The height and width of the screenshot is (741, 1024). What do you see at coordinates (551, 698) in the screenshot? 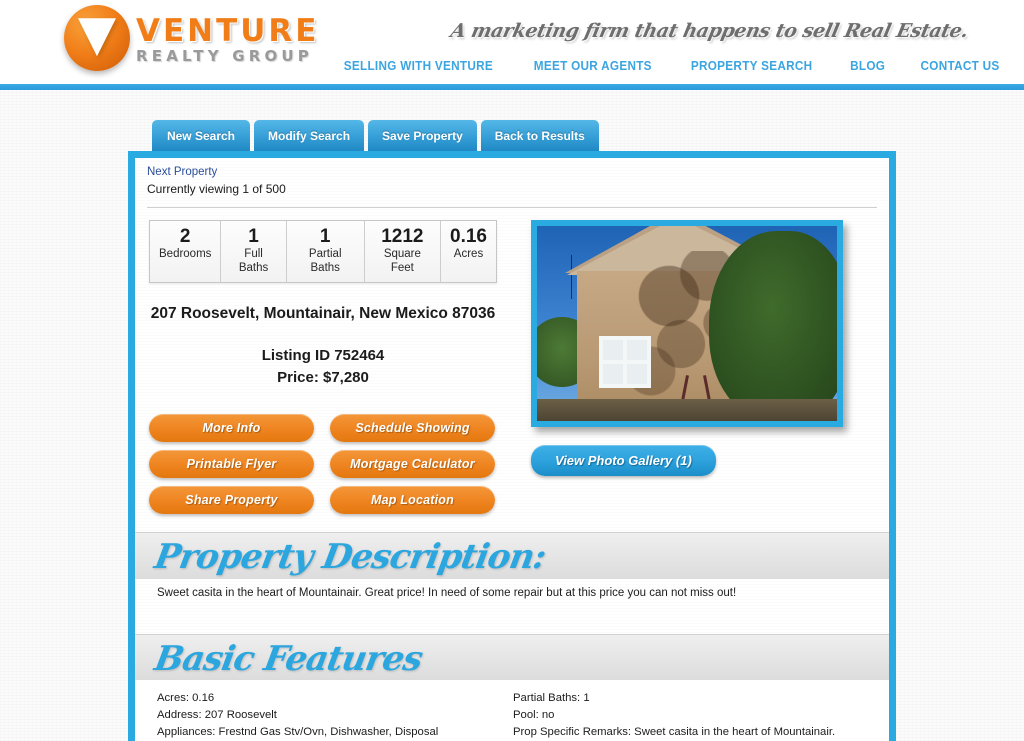
I see `feature-item: Partial Baths: 1` at bounding box center [551, 698].